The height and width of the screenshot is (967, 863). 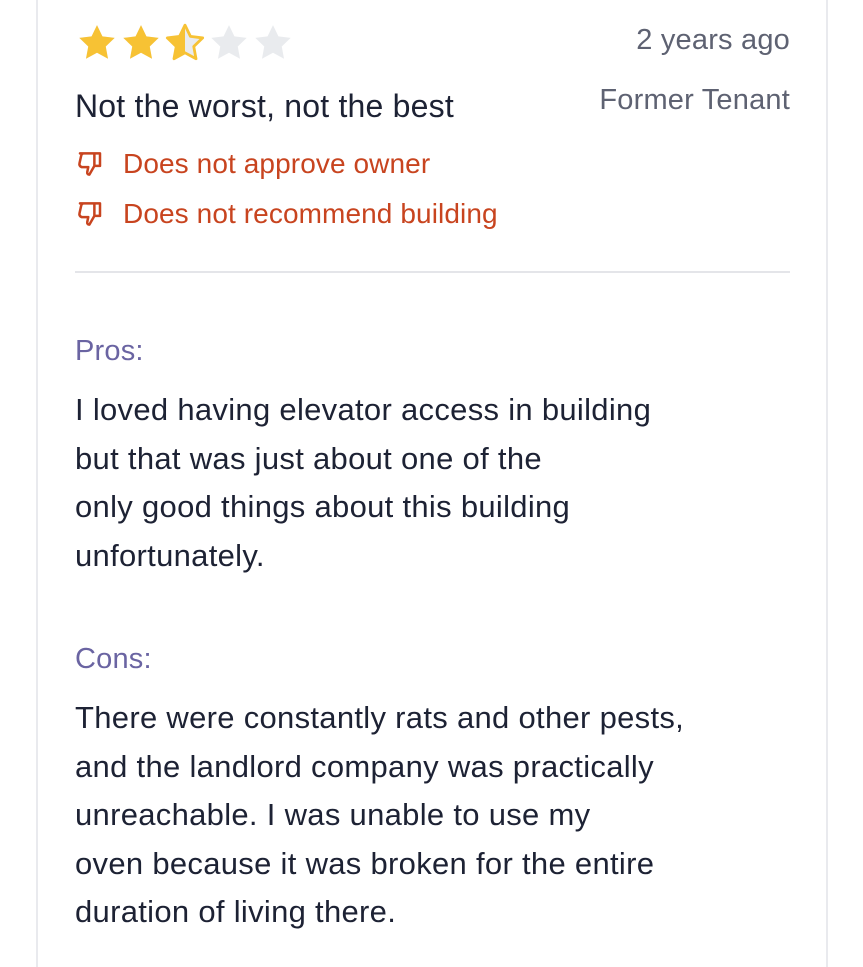 I want to click on star-rating, so click(x=185, y=43).